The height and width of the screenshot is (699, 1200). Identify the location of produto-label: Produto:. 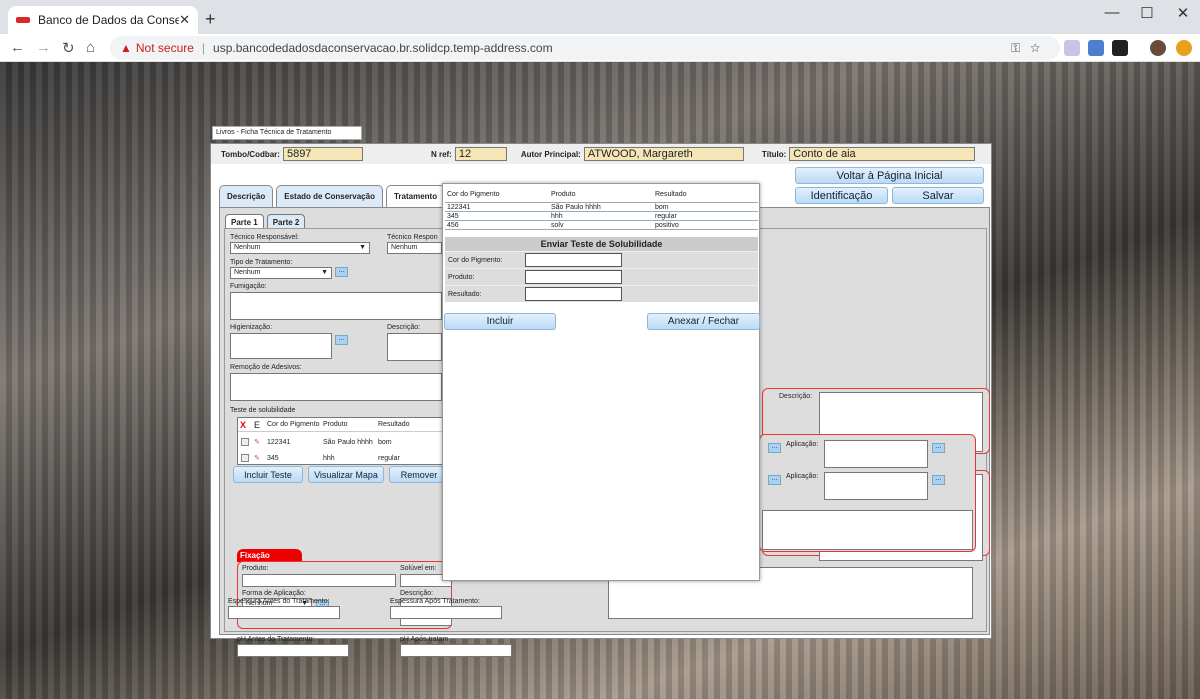
(255, 568).